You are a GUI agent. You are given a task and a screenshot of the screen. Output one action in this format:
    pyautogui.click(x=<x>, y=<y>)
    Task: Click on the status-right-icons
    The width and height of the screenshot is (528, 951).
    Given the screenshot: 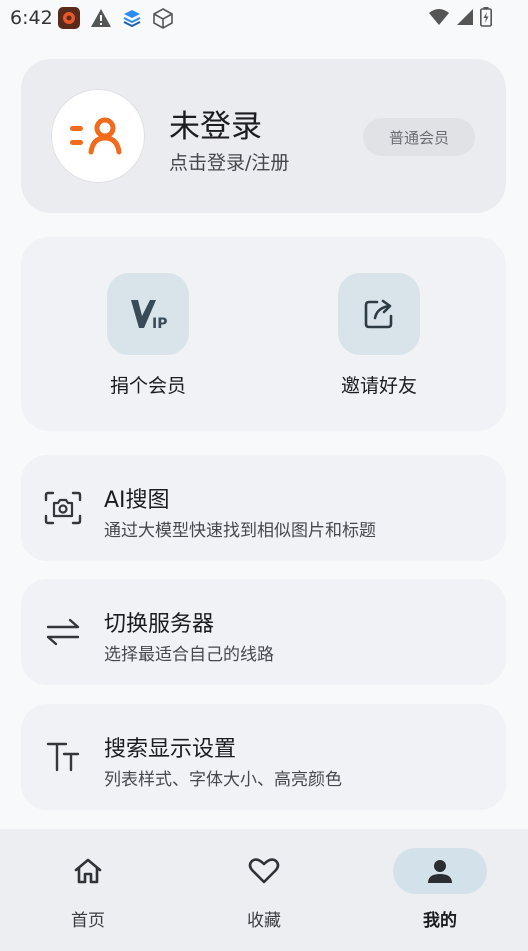 What is the action you would take?
    pyautogui.click(x=460, y=19)
    